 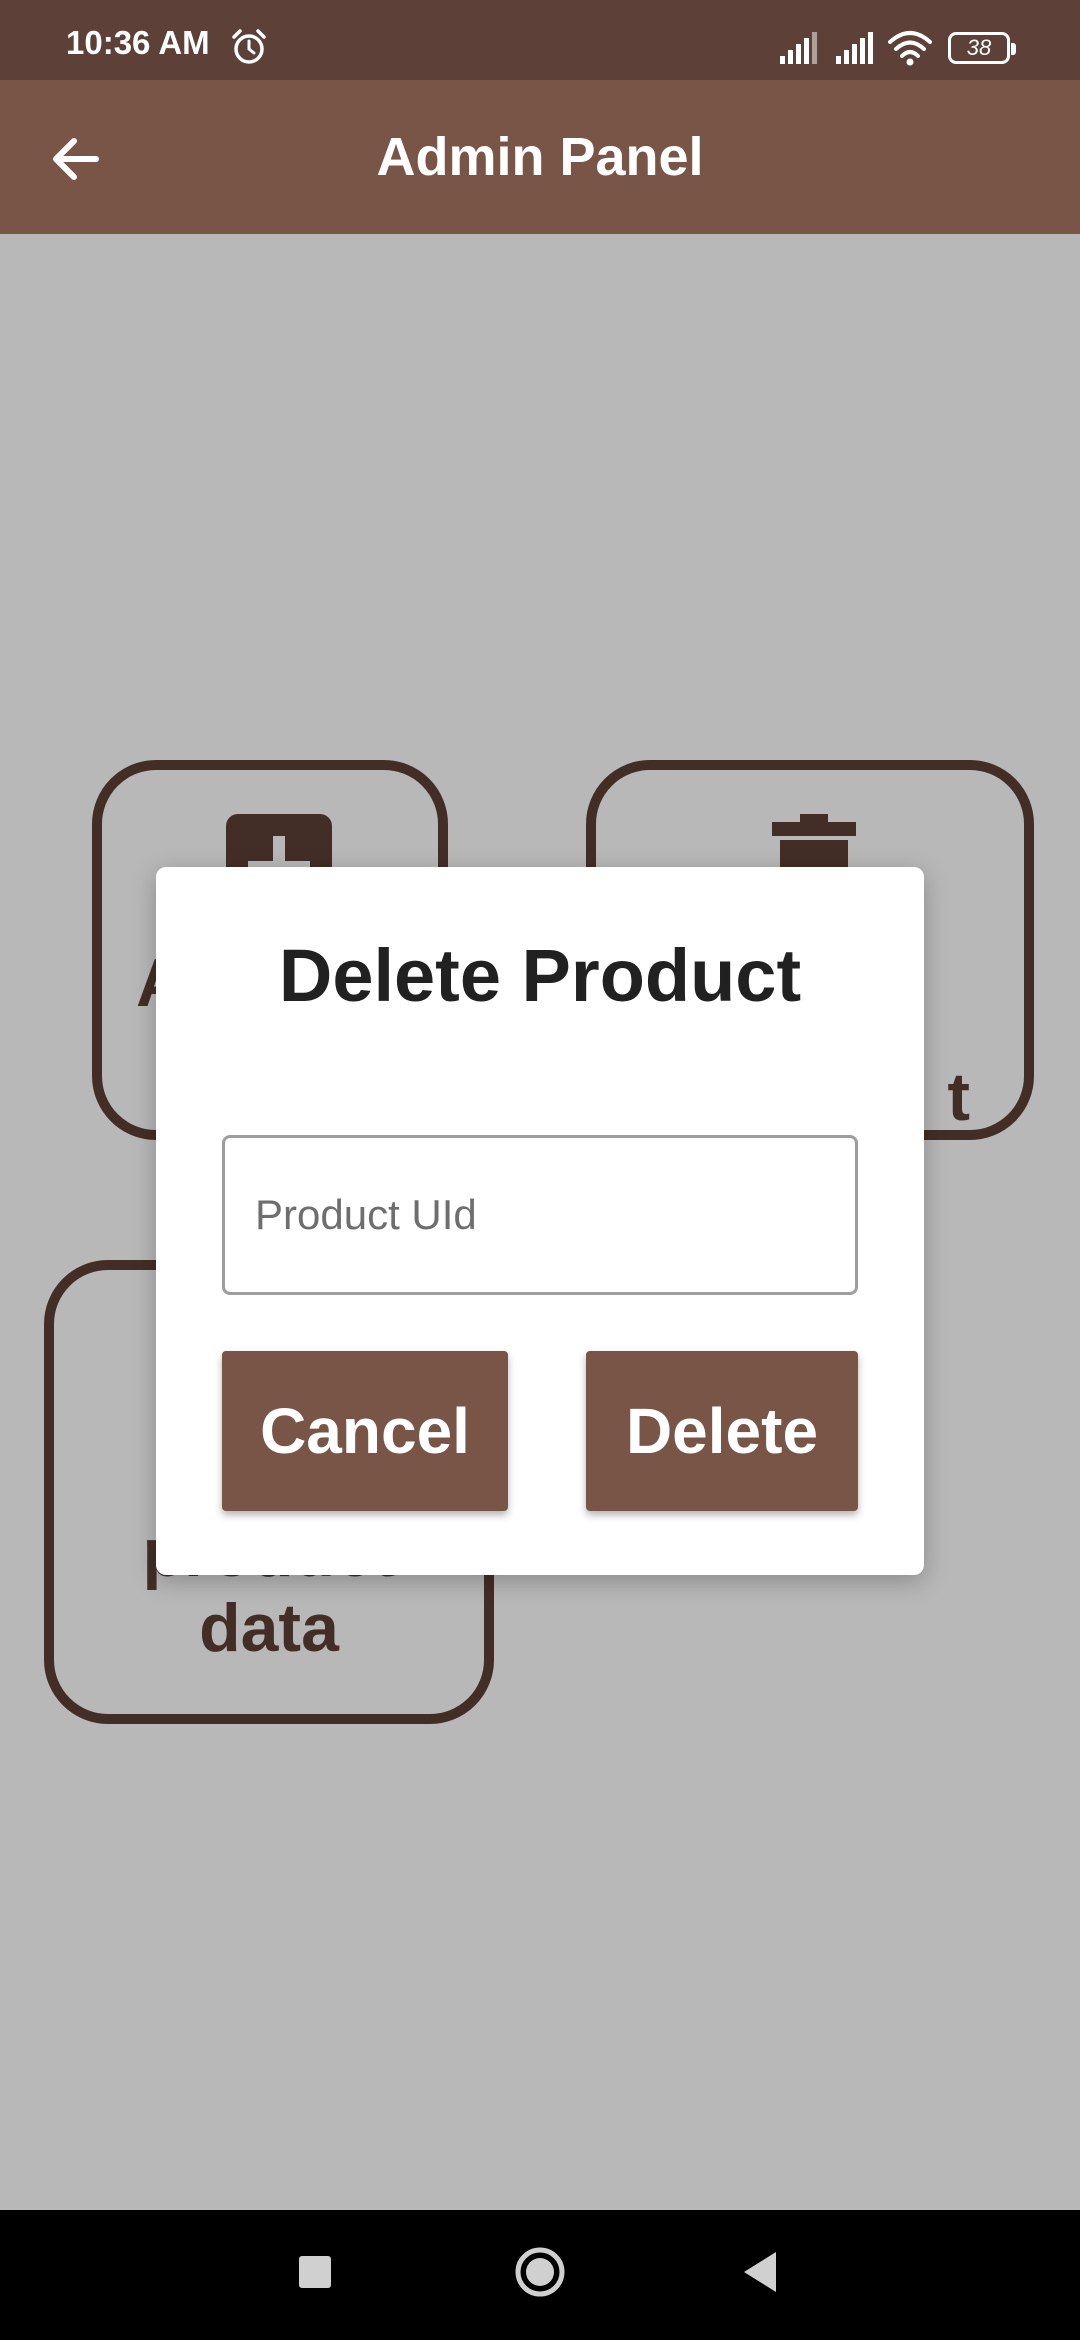 I want to click on status-time: 10:36 AM, so click(x=138, y=42).